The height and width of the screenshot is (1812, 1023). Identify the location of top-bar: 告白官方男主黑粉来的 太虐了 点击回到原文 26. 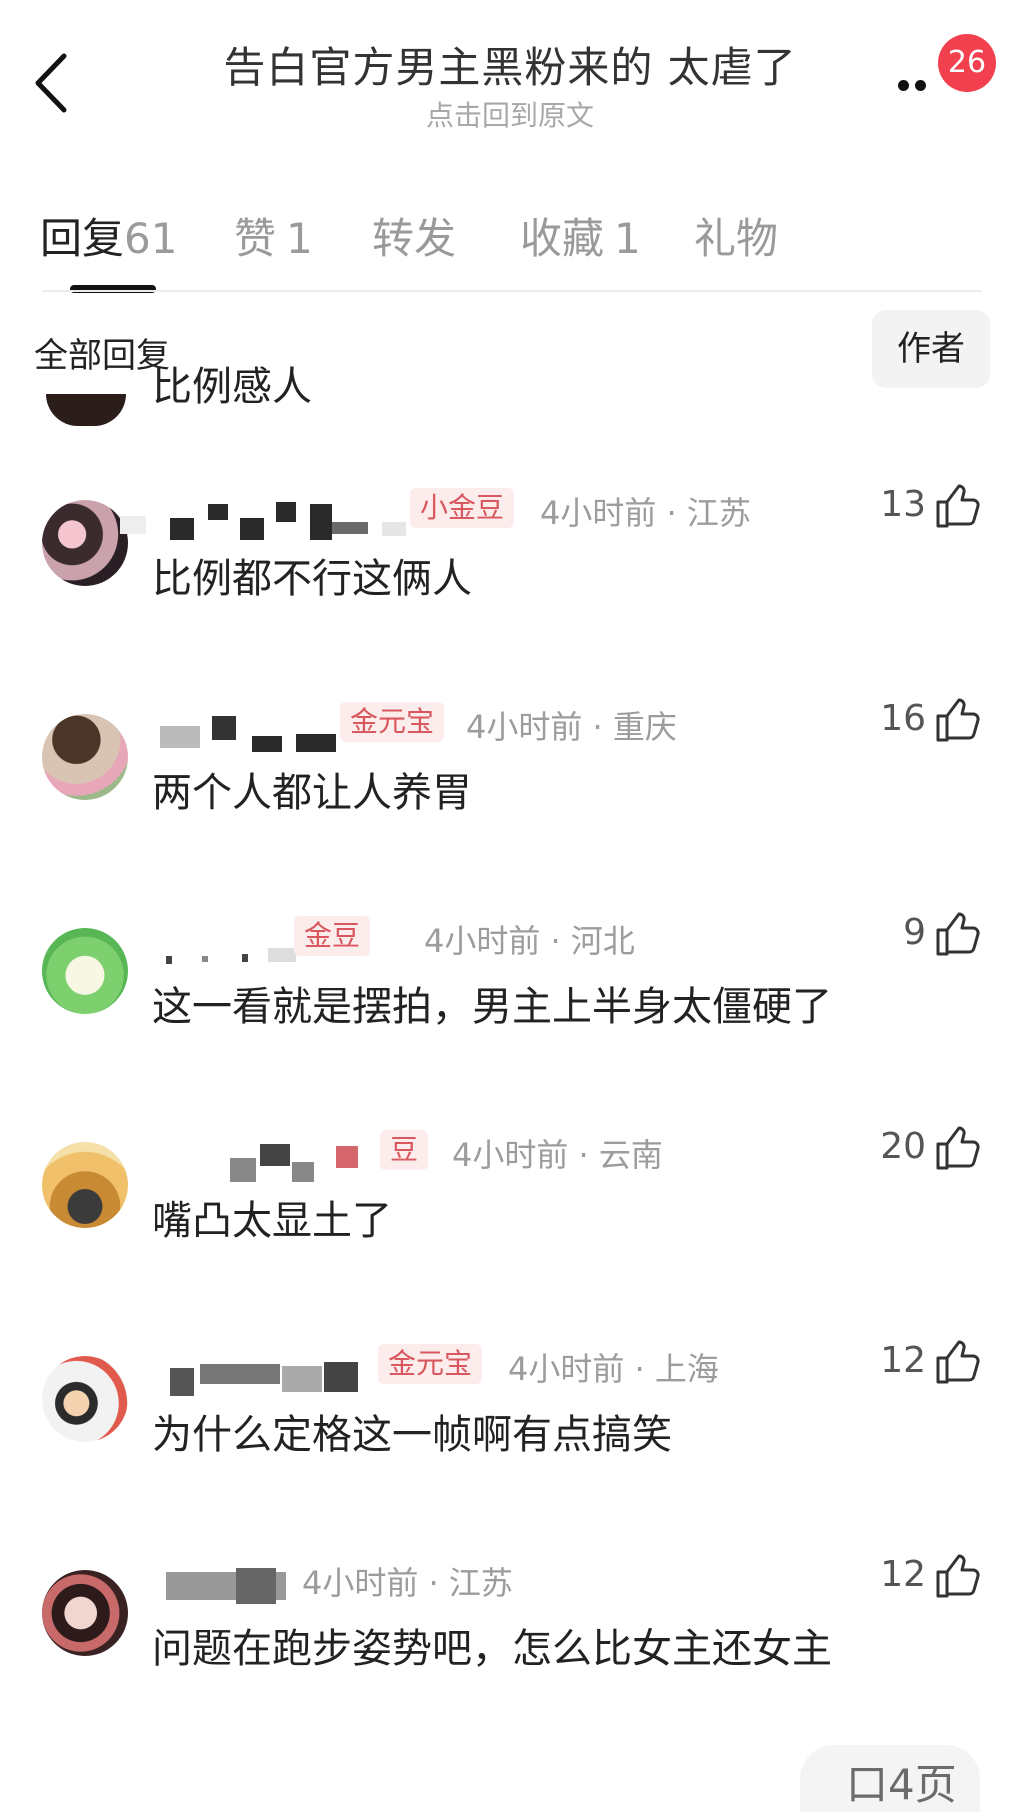
(511, 75).